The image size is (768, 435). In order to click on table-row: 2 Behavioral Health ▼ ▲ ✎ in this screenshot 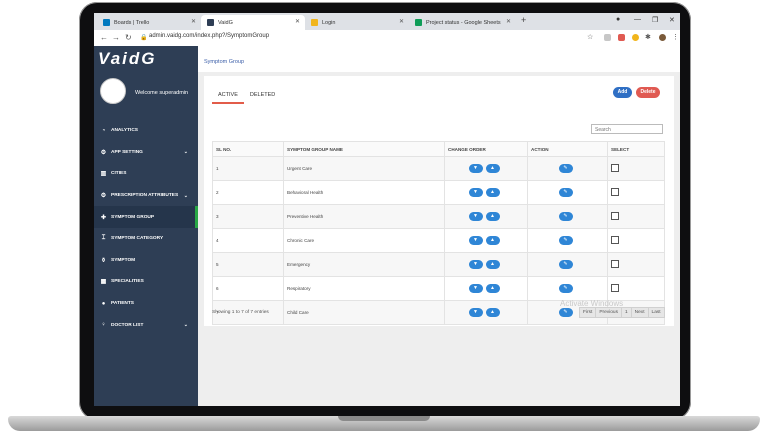, I will do `click(438, 192)`.